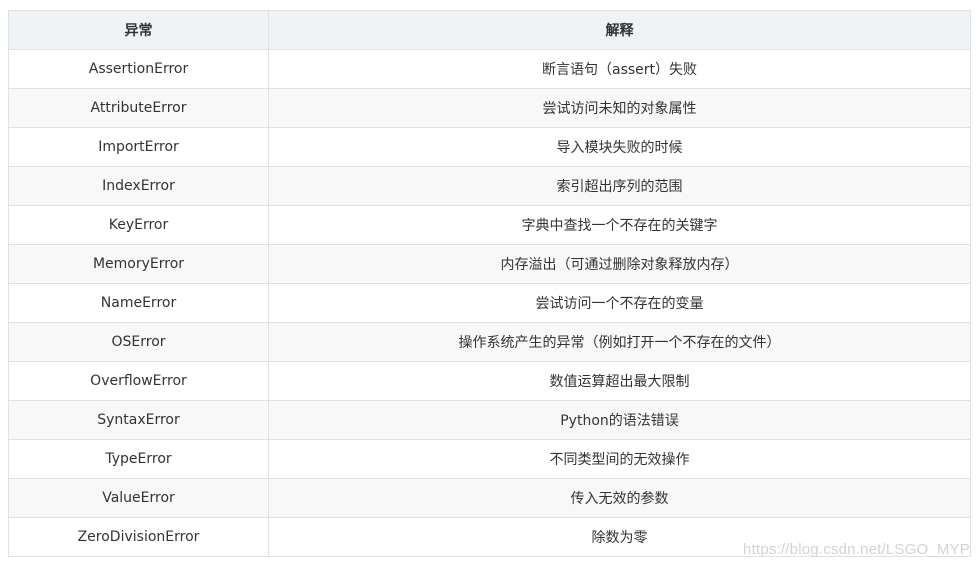  I want to click on table-row: OSError 操作系统产生的异常（例如打开一个不存在的文件）, so click(489, 342).